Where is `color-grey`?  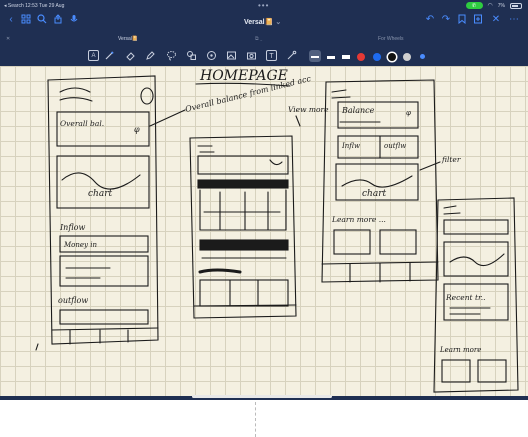
color-grey is located at coordinates (407, 57).